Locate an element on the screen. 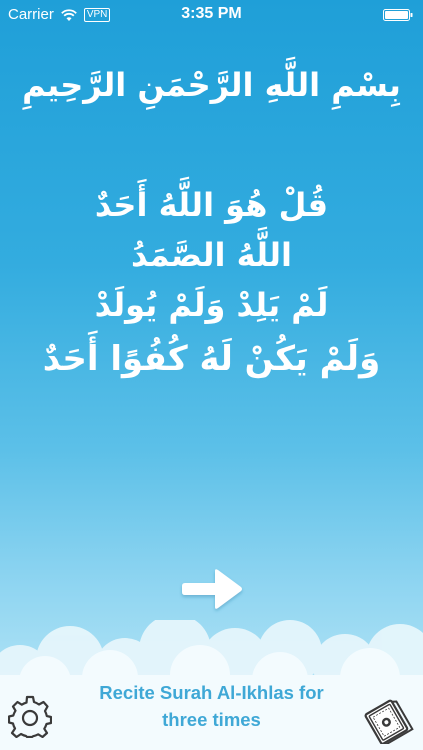 This screenshot has width=423, height=750. instruction-line-2: three times is located at coordinates (211, 719).